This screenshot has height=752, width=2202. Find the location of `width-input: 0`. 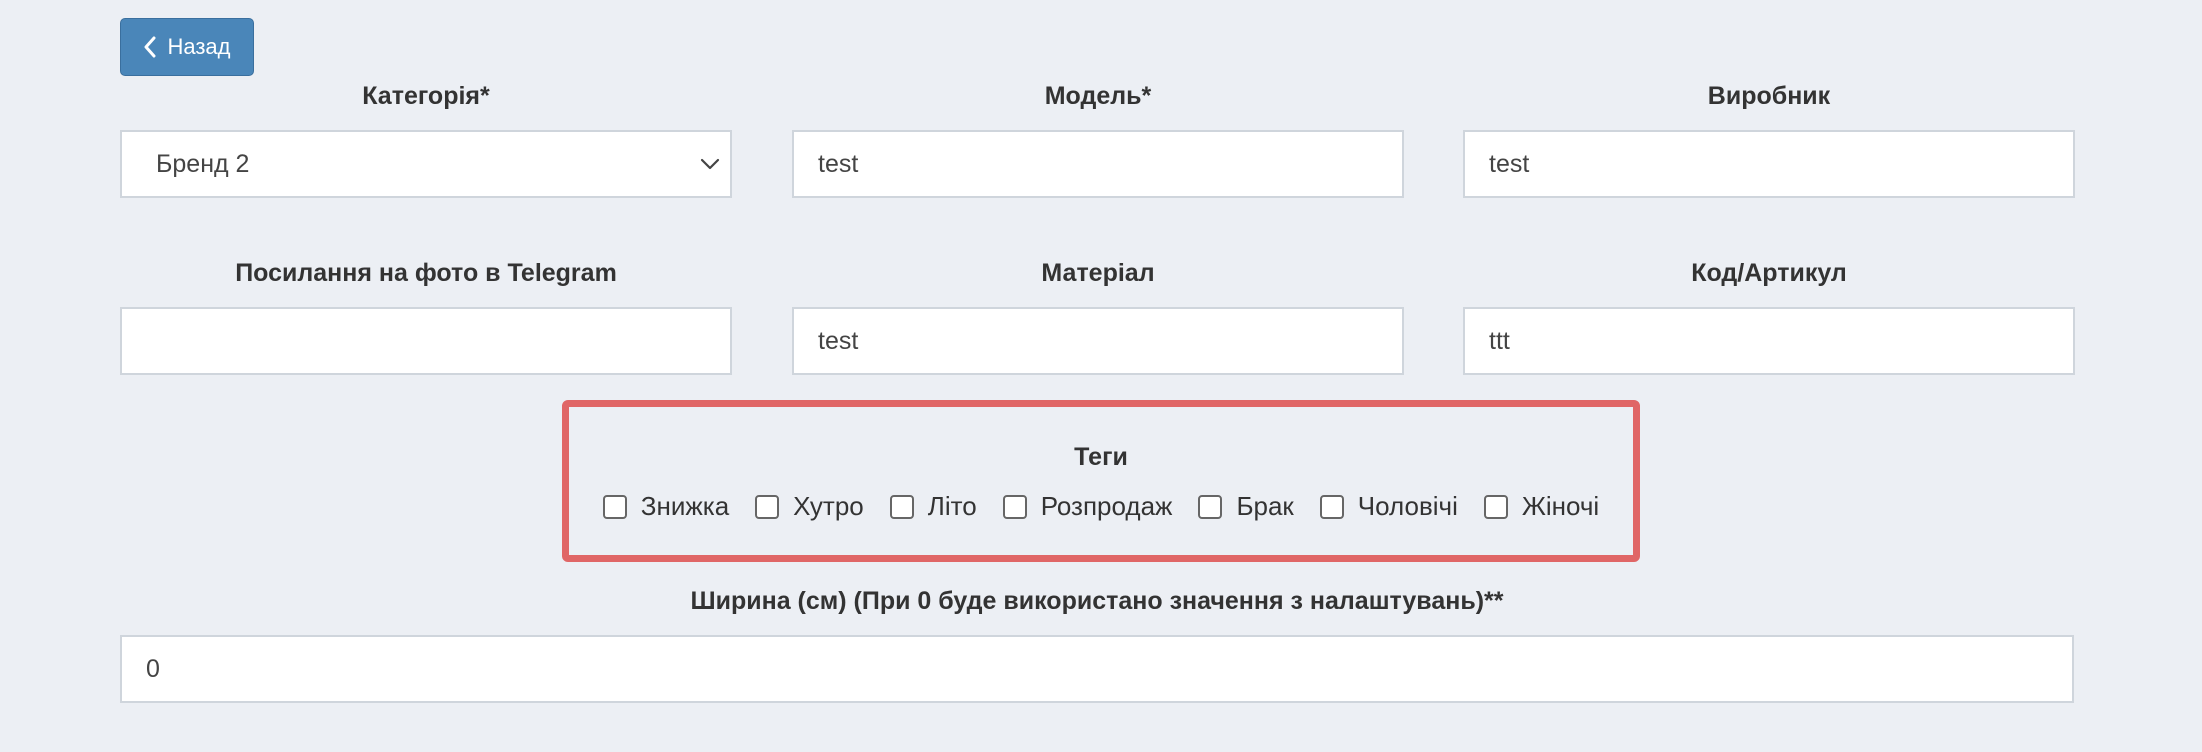

width-input: 0 is located at coordinates (1097, 669).